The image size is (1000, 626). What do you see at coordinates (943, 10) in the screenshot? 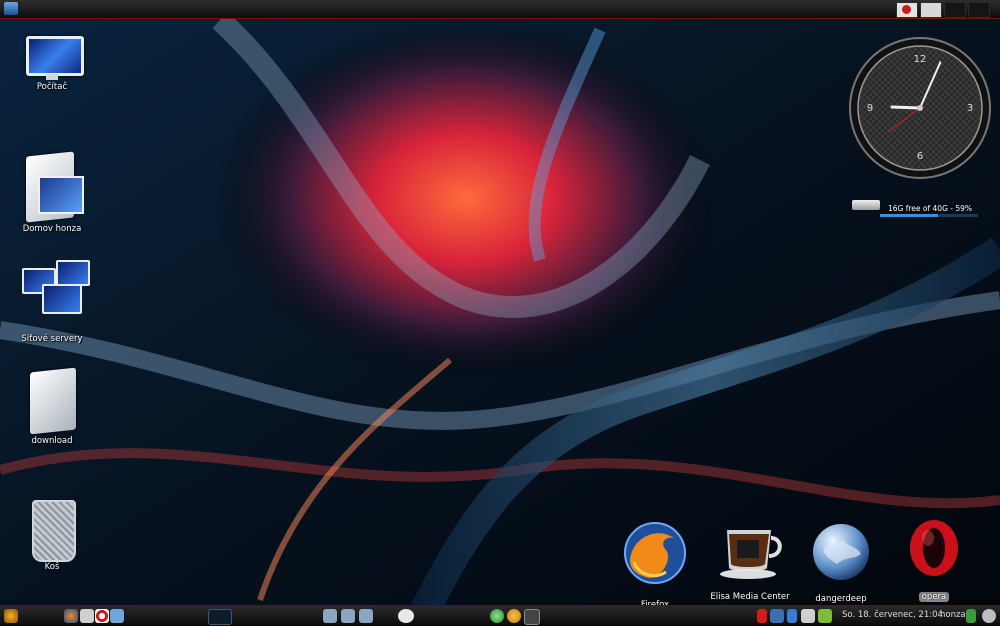
I see `top-tray` at bounding box center [943, 10].